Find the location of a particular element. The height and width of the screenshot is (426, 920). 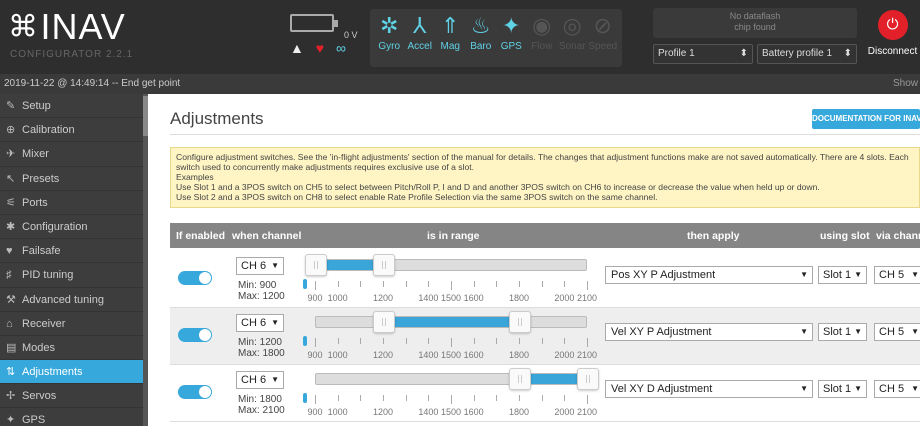

sensor-sonar: ◎ Sonar is located at coordinates (572, 38).